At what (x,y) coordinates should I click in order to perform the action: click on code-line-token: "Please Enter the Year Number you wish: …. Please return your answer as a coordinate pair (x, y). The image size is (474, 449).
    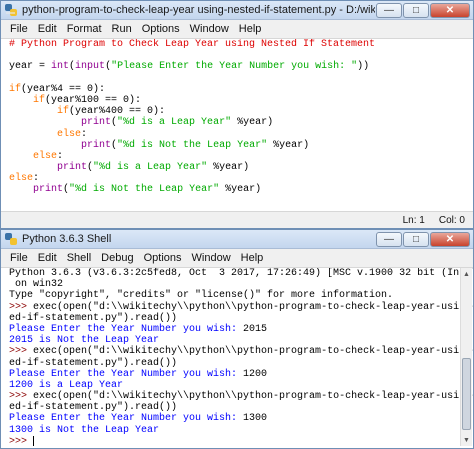
    Looking at the image, I should click on (234, 67).